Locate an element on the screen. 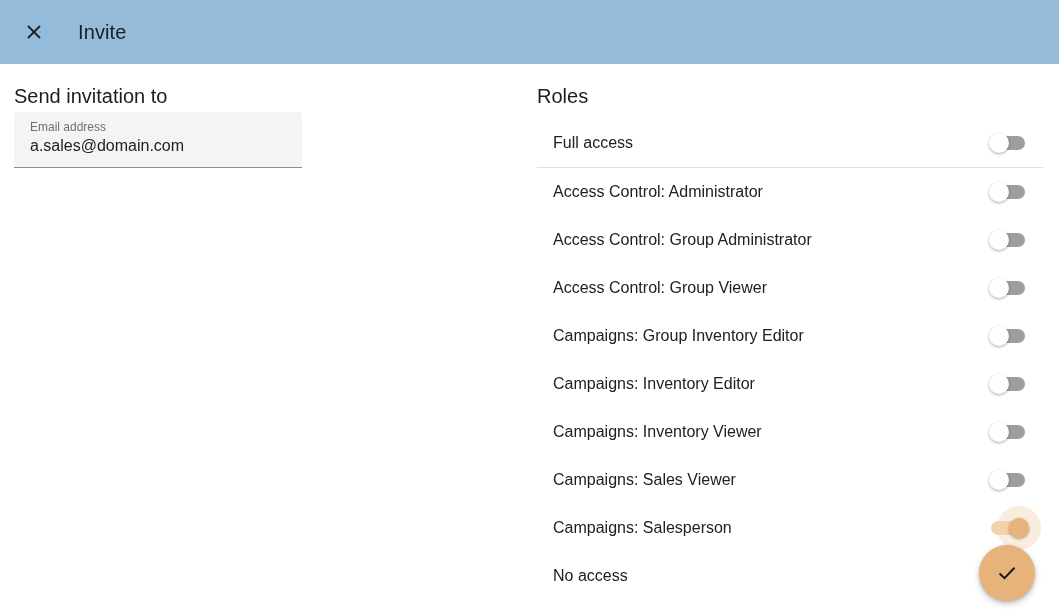 This screenshot has height=614, width=1059. role-label: Campaigns: Inventory Viewer is located at coordinates (657, 432).